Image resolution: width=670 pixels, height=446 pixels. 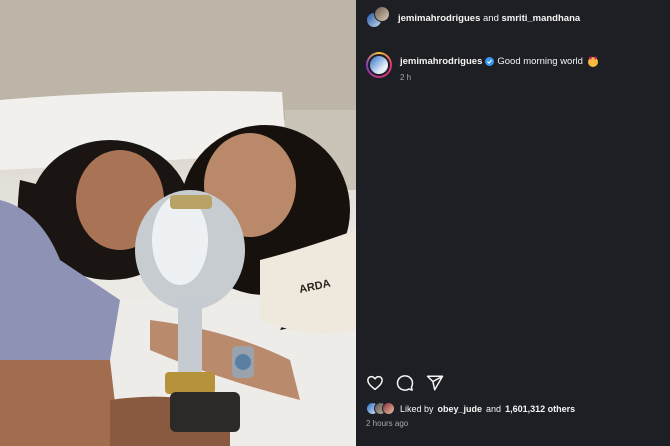 What do you see at coordinates (435, 383) in the screenshot?
I see `share-icon` at bounding box center [435, 383].